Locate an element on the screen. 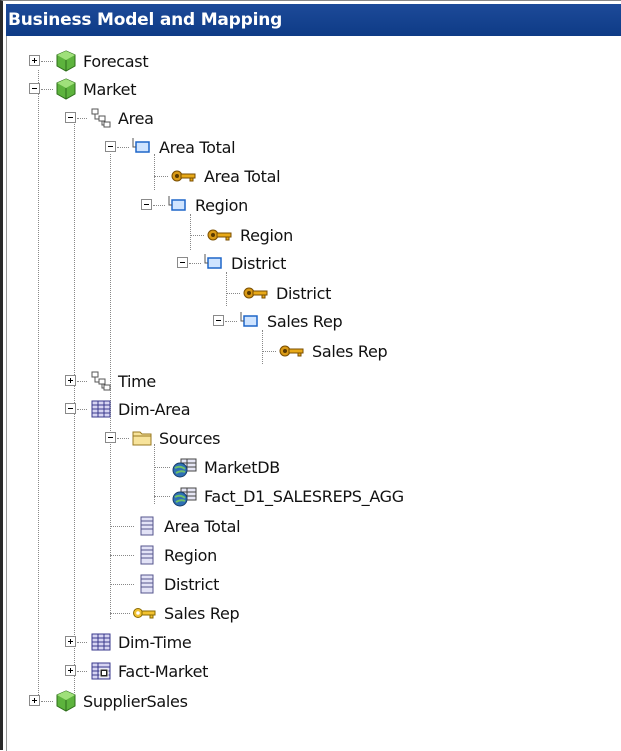 This screenshot has height=751, width=621. tree-node-region-level: Region is located at coordinates (127, 205).